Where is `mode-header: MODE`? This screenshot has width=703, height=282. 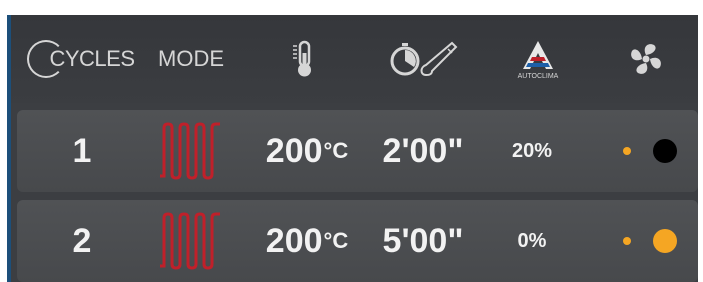
mode-header: MODE is located at coordinates (191, 59).